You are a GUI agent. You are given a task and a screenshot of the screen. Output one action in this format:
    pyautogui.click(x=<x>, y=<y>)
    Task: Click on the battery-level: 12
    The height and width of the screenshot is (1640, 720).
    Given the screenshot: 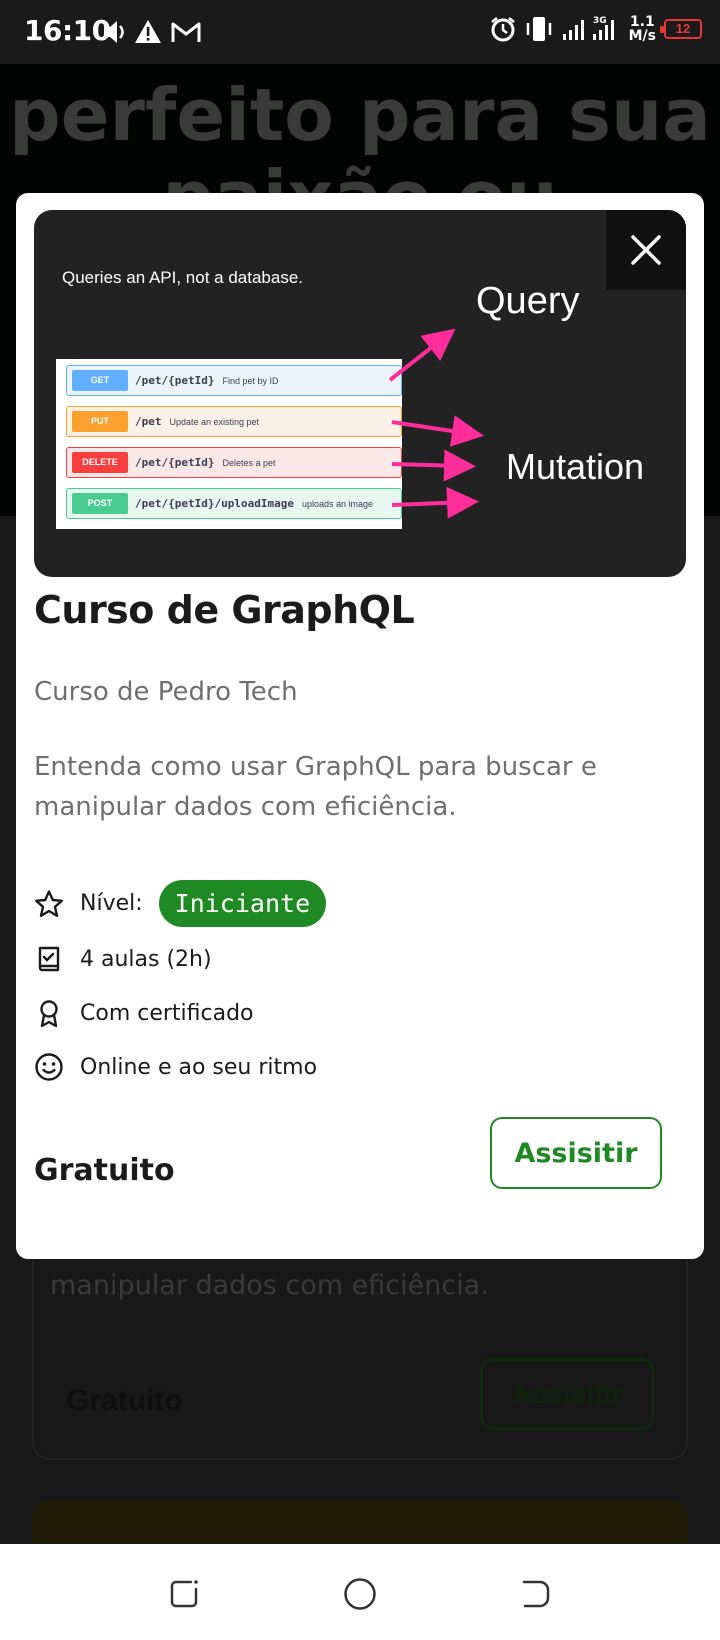 What is the action you would take?
    pyautogui.click(x=683, y=28)
    